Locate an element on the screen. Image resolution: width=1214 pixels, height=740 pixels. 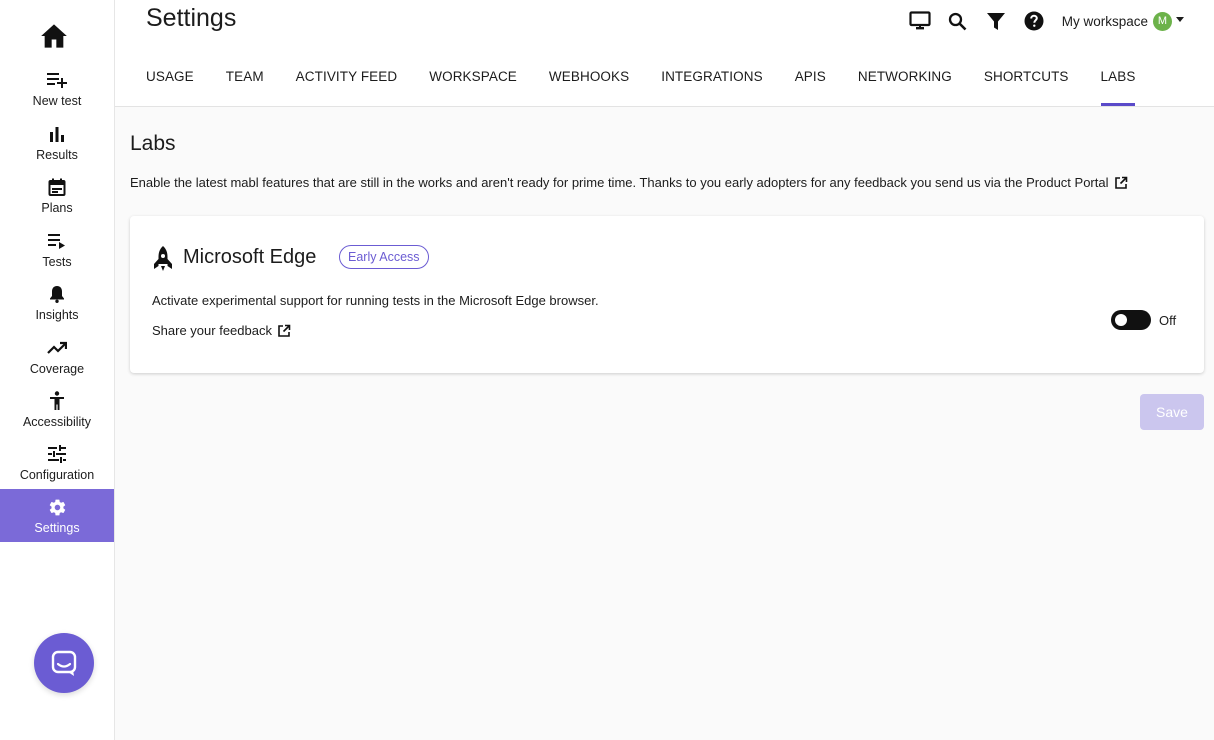
sidebar-item-configuration: Configuration is located at coordinates (57, 462).